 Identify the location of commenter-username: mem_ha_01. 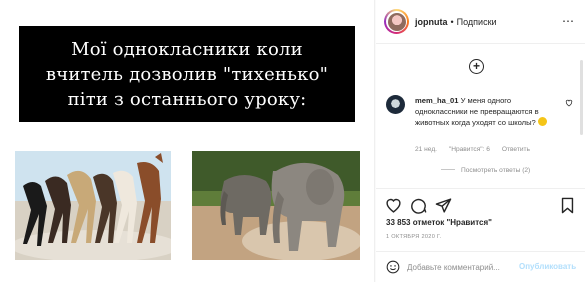
(436, 100).